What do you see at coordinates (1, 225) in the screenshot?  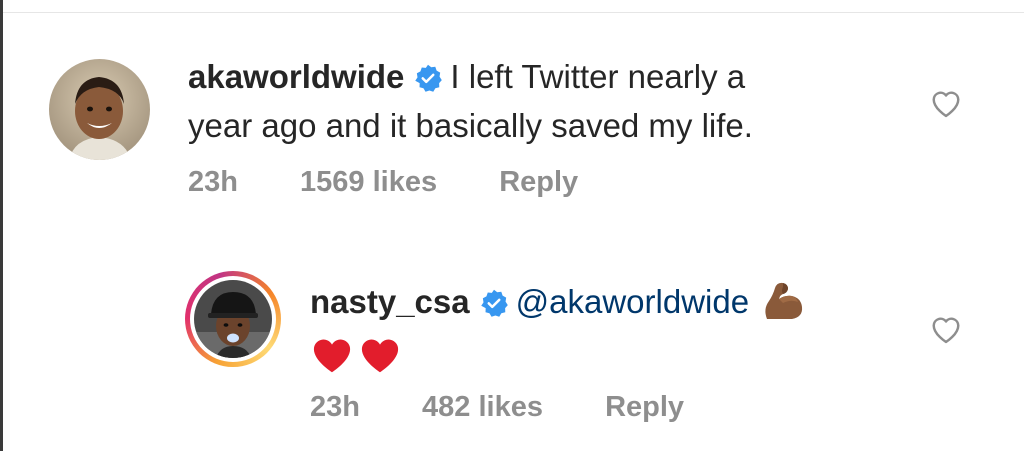 I see `screen-edge` at bounding box center [1, 225].